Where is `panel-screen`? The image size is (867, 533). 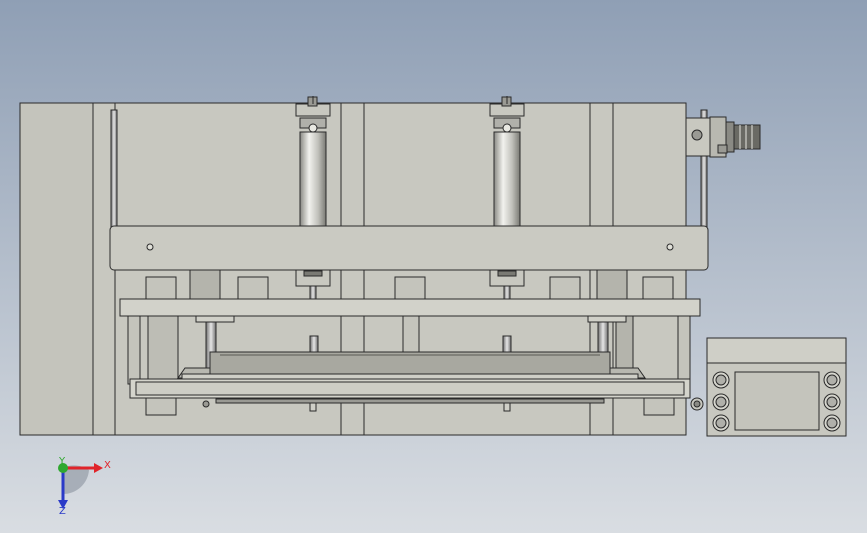 panel-screen is located at coordinates (777, 401).